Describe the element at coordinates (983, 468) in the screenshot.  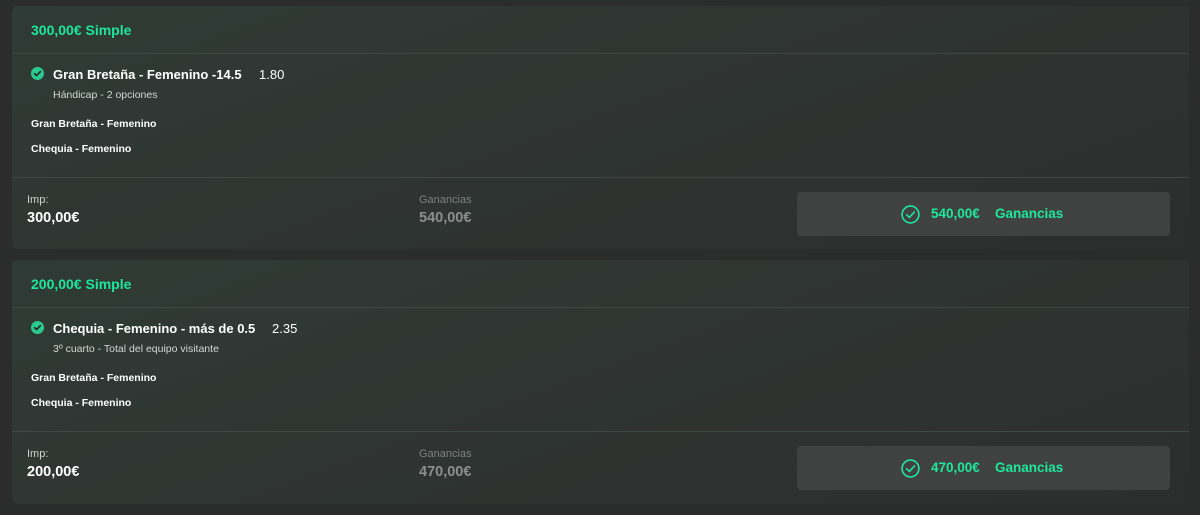
I see `winnings-result-box: 470,00€ Ganancias` at that location.